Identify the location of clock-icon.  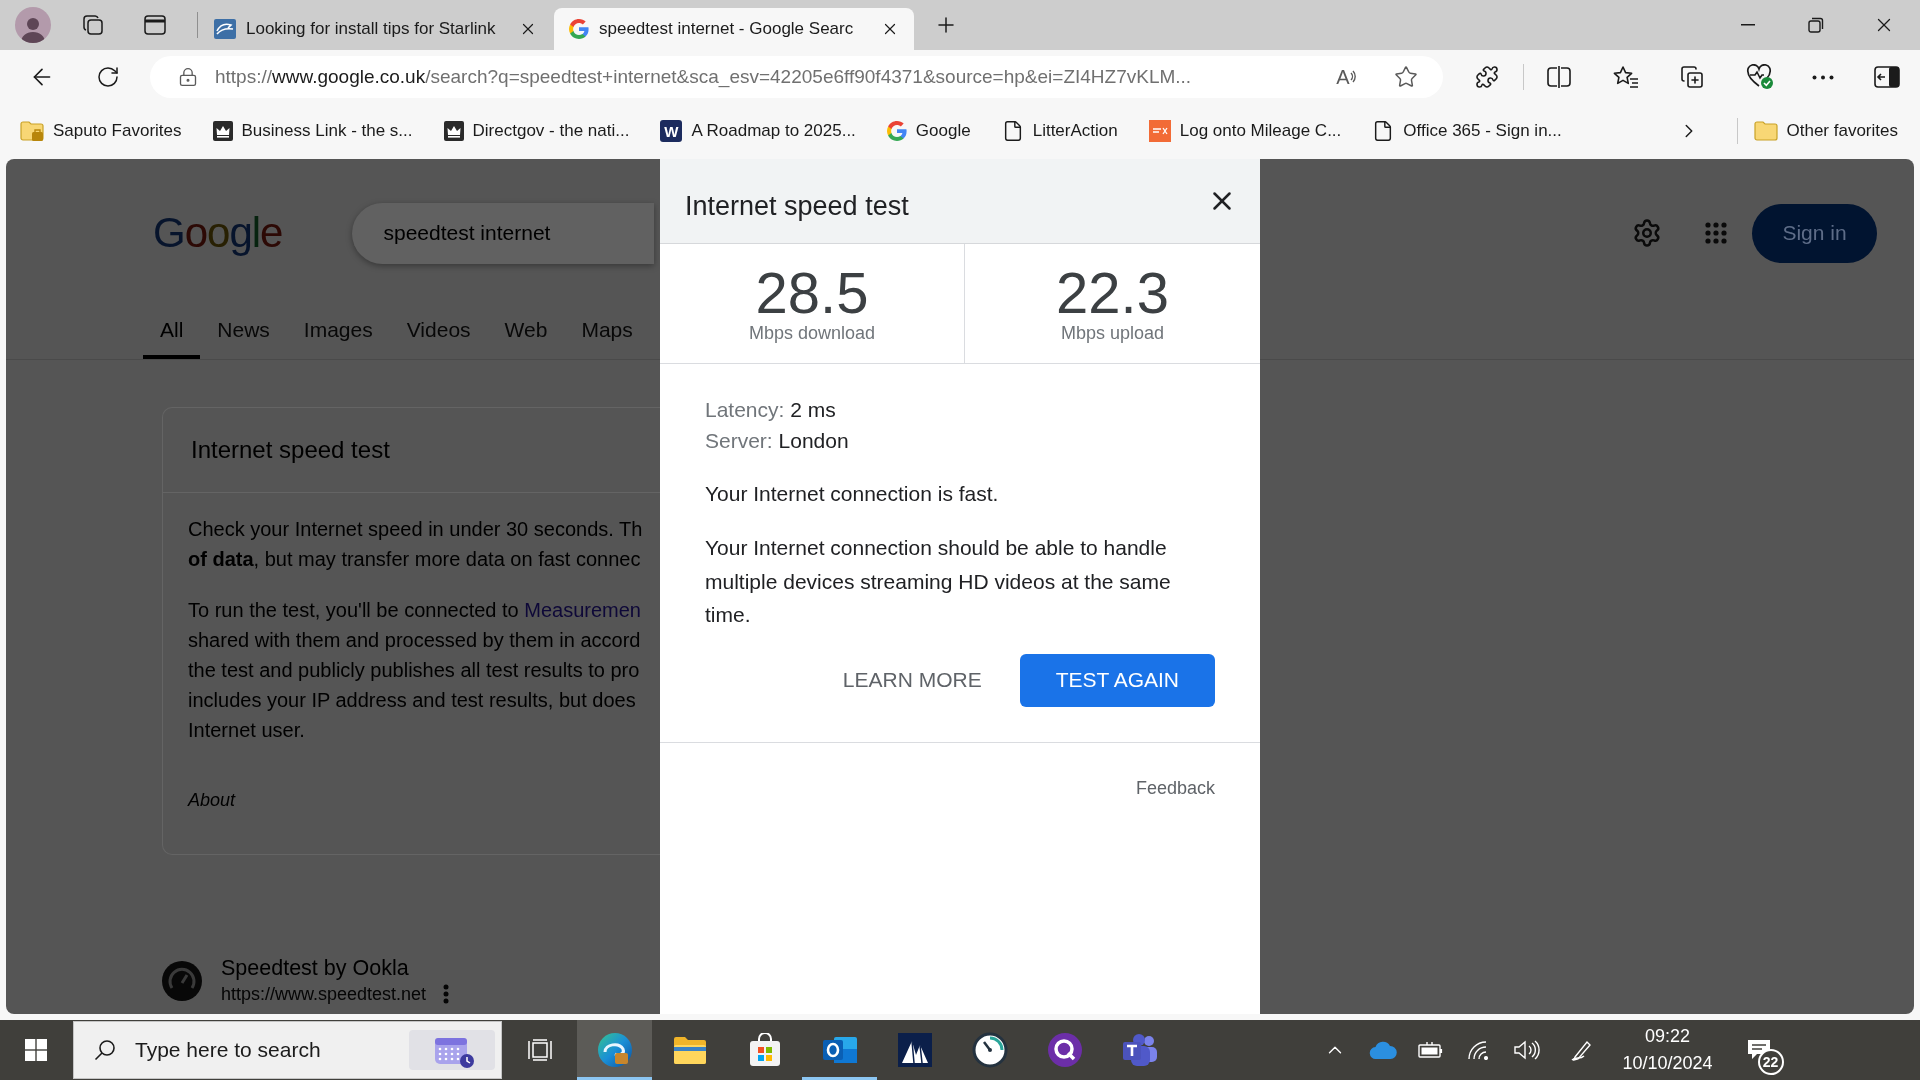
(989, 1050).